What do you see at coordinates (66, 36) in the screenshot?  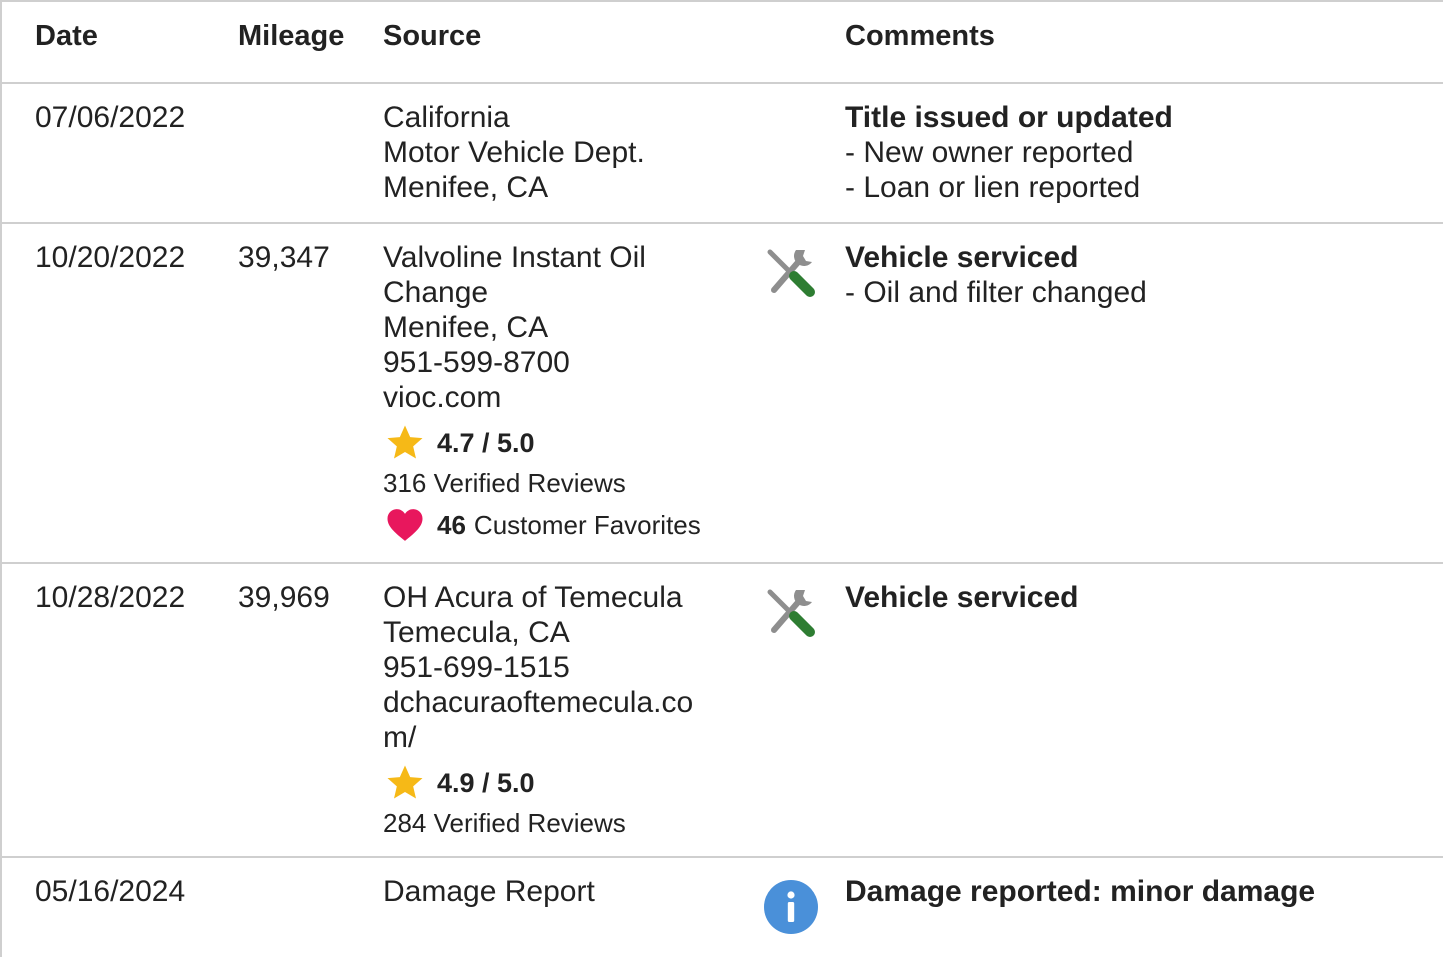 I see `header-date: Date` at bounding box center [66, 36].